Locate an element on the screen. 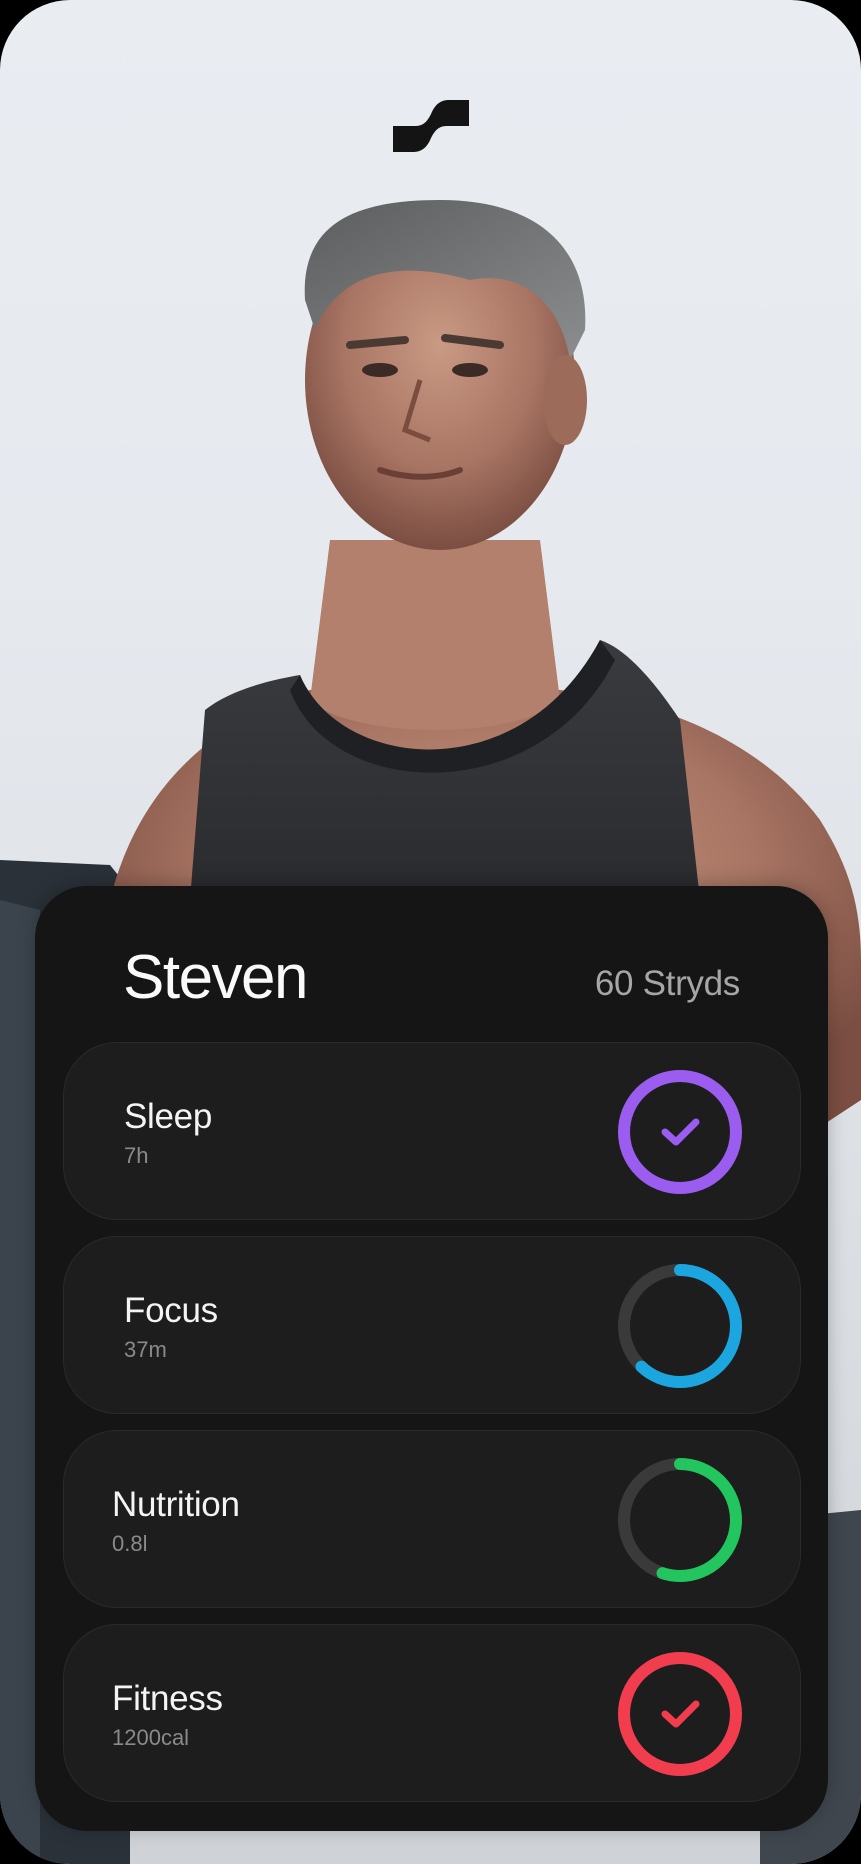 The height and width of the screenshot is (1864, 861). metric-title: Focus is located at coordinates (171, 1310).